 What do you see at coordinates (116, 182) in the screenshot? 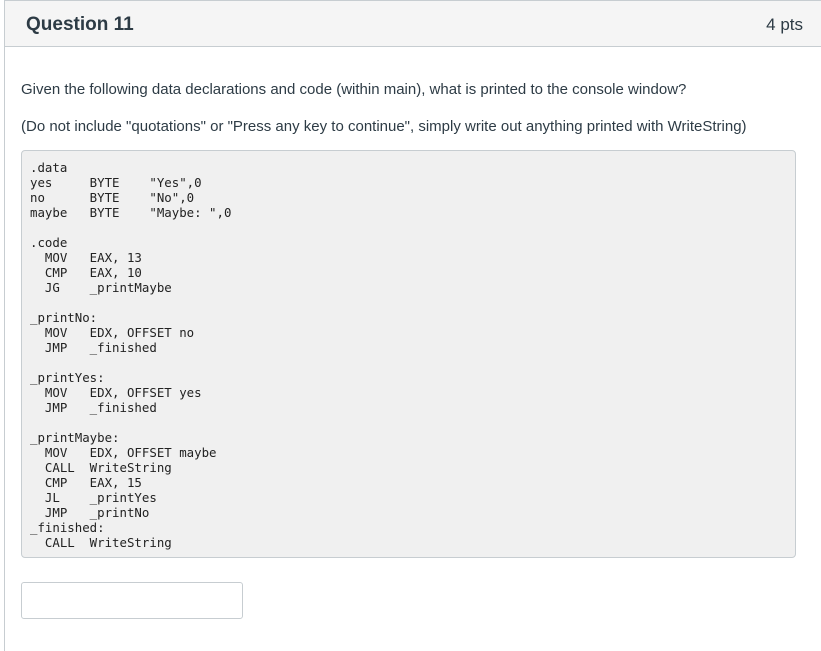
I see `code-line: yes BYTE "Yes",0` at bounding box center [116, 182].